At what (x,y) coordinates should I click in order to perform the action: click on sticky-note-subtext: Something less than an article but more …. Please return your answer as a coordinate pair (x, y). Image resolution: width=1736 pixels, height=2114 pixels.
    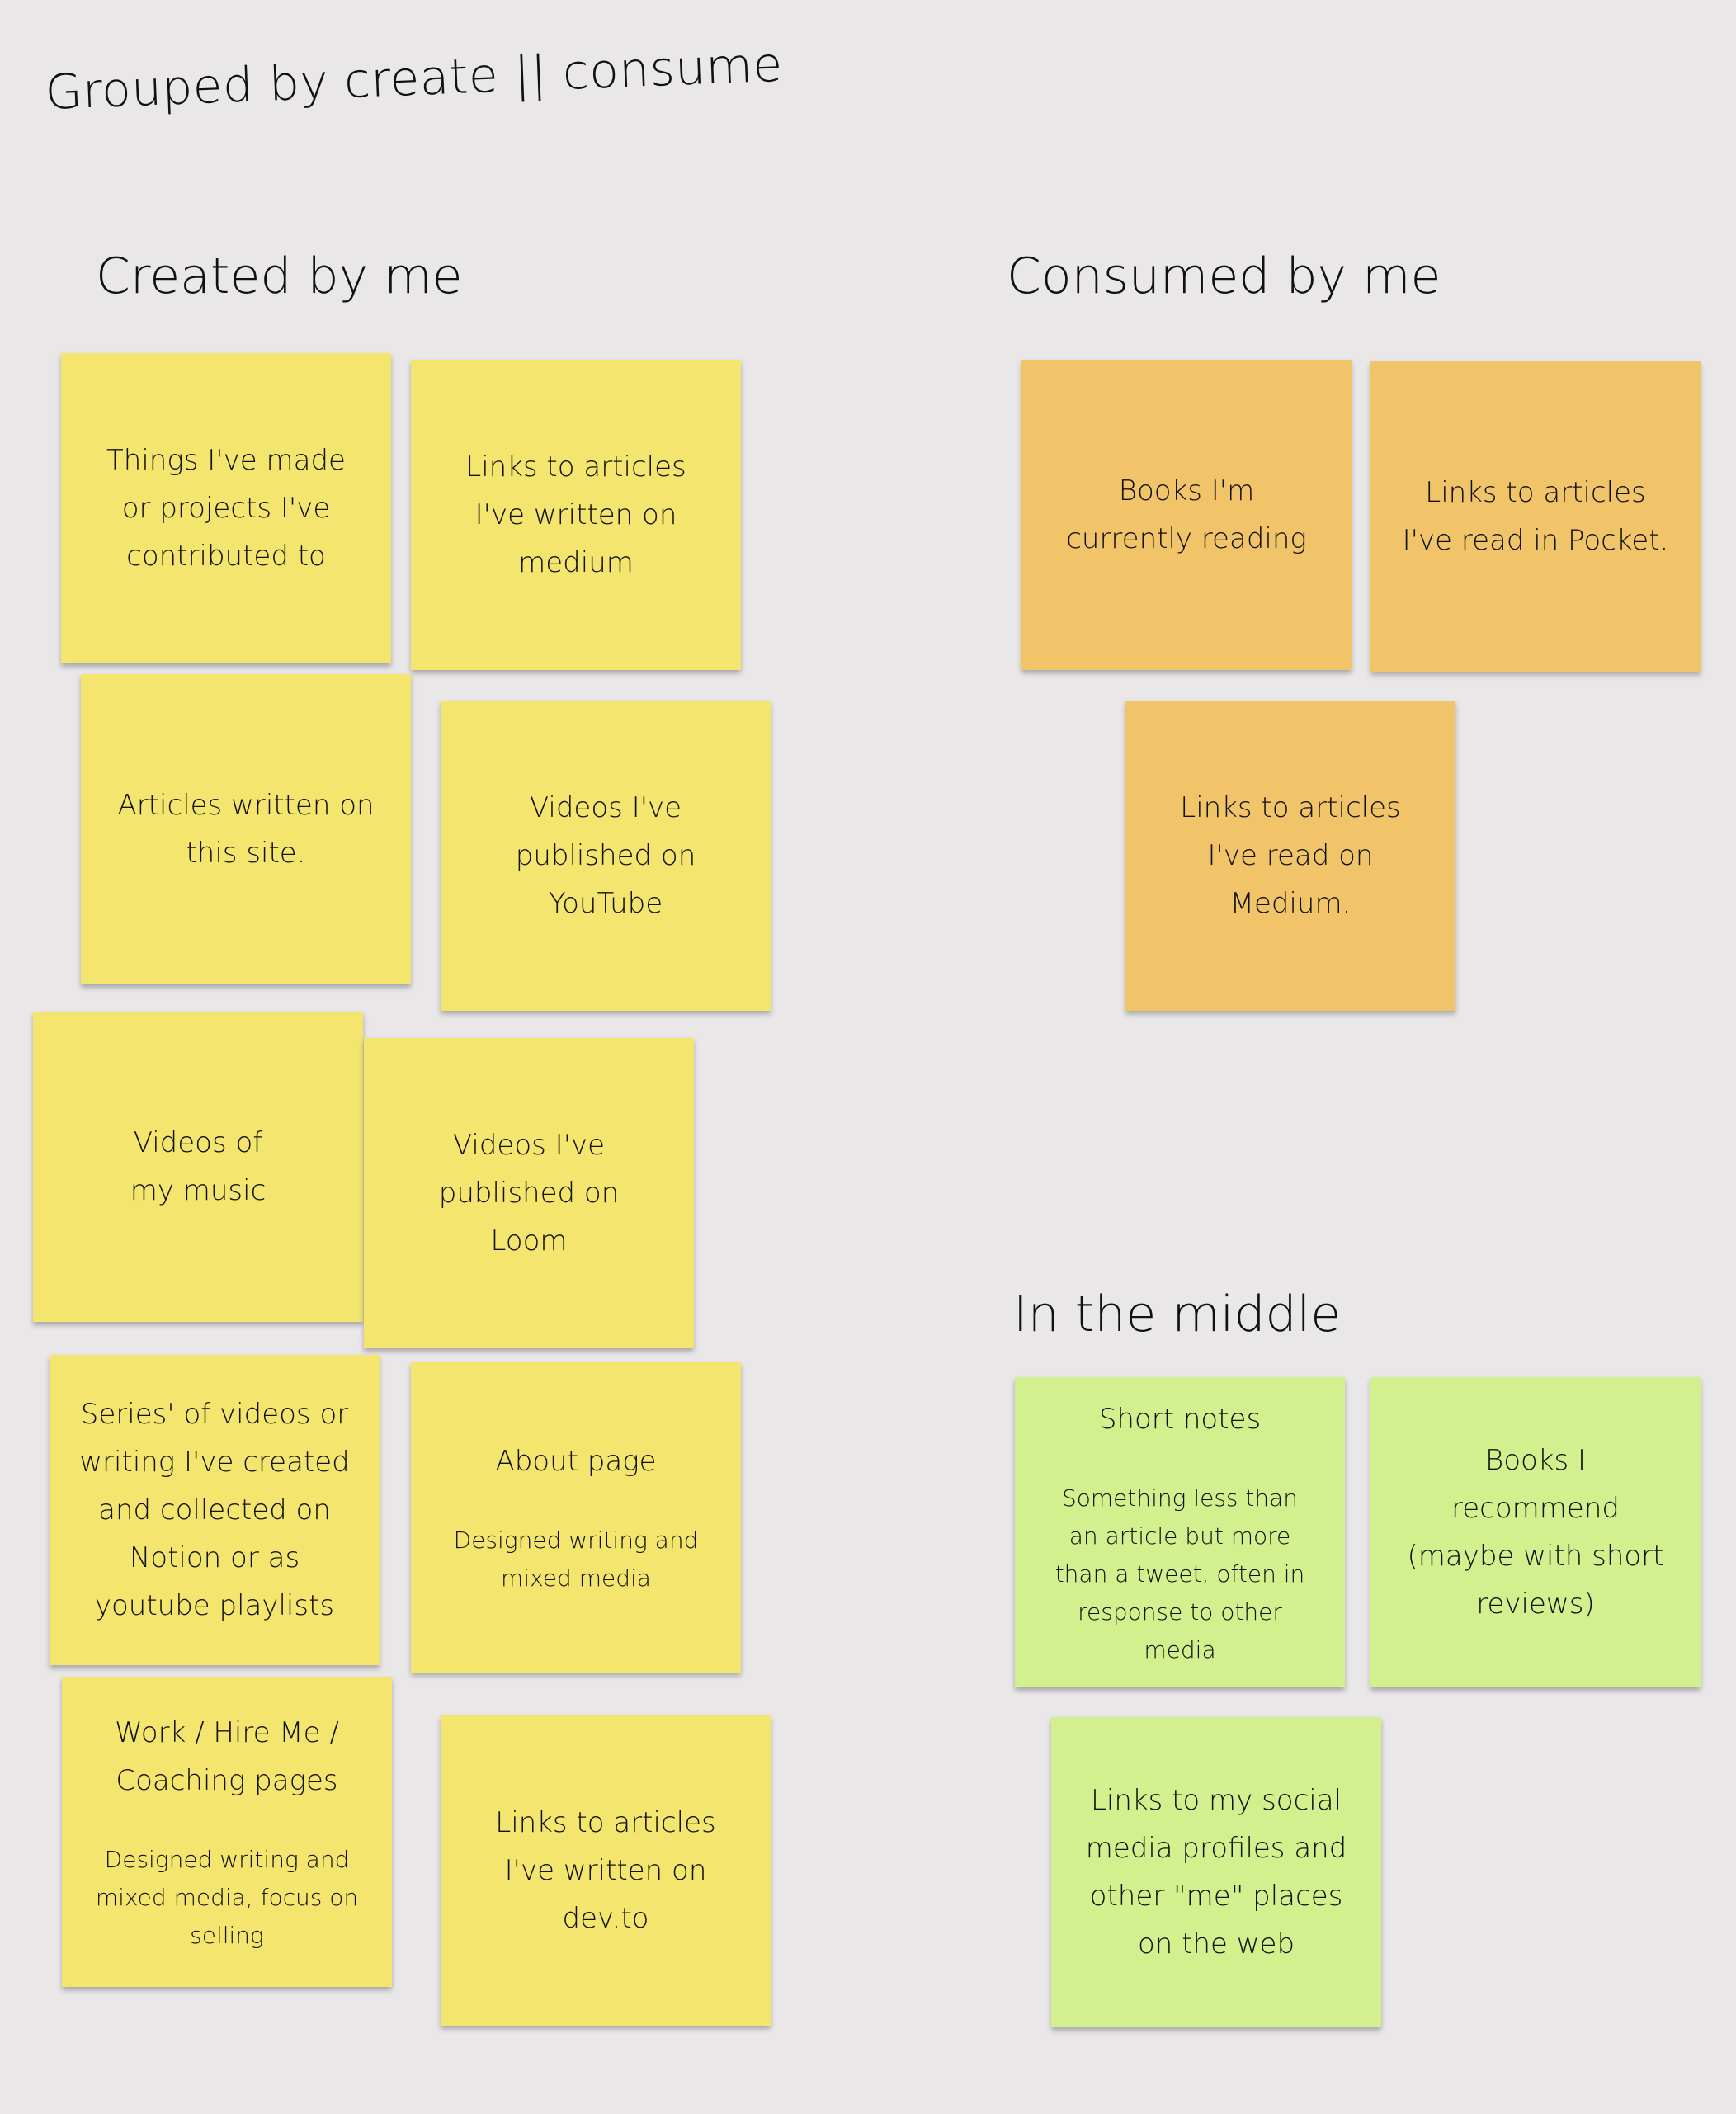
    Looking at the image, I should click on (1179, 1573).